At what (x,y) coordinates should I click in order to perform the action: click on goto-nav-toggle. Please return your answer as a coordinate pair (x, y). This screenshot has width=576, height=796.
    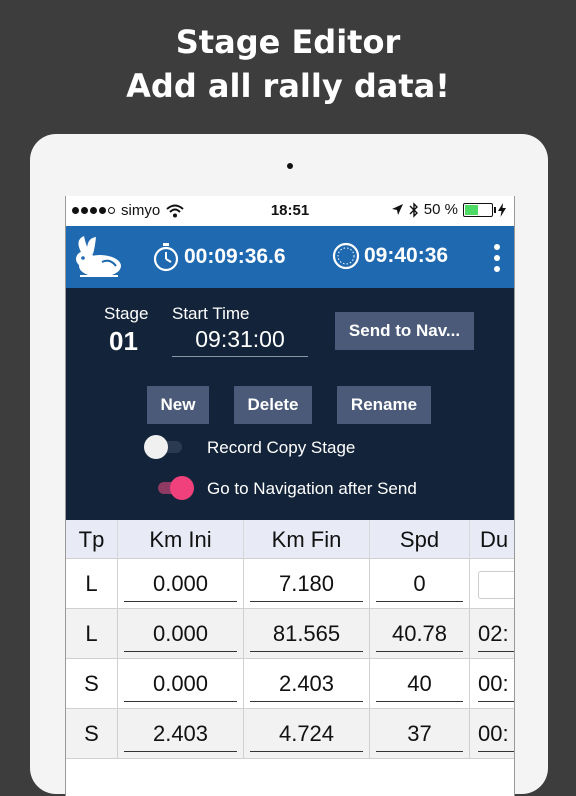
    Looking at the image, I should click on (174, 488).